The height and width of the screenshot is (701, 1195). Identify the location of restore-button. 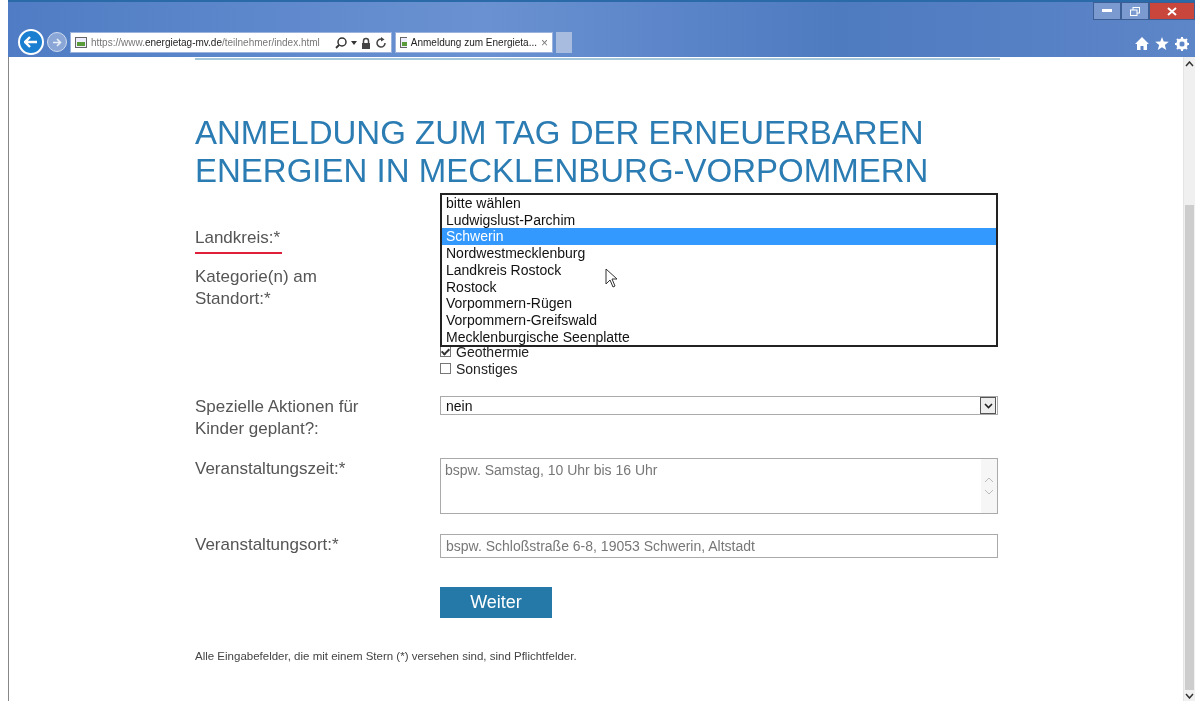
(1135, 11).